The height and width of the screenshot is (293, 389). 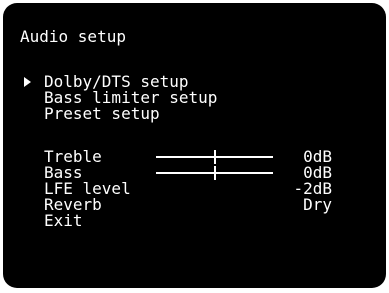 What do you see at coordinates (194, 221) in the screenshot?
I see `menu-item-exit: Exit` at bounding box center [194, 221].